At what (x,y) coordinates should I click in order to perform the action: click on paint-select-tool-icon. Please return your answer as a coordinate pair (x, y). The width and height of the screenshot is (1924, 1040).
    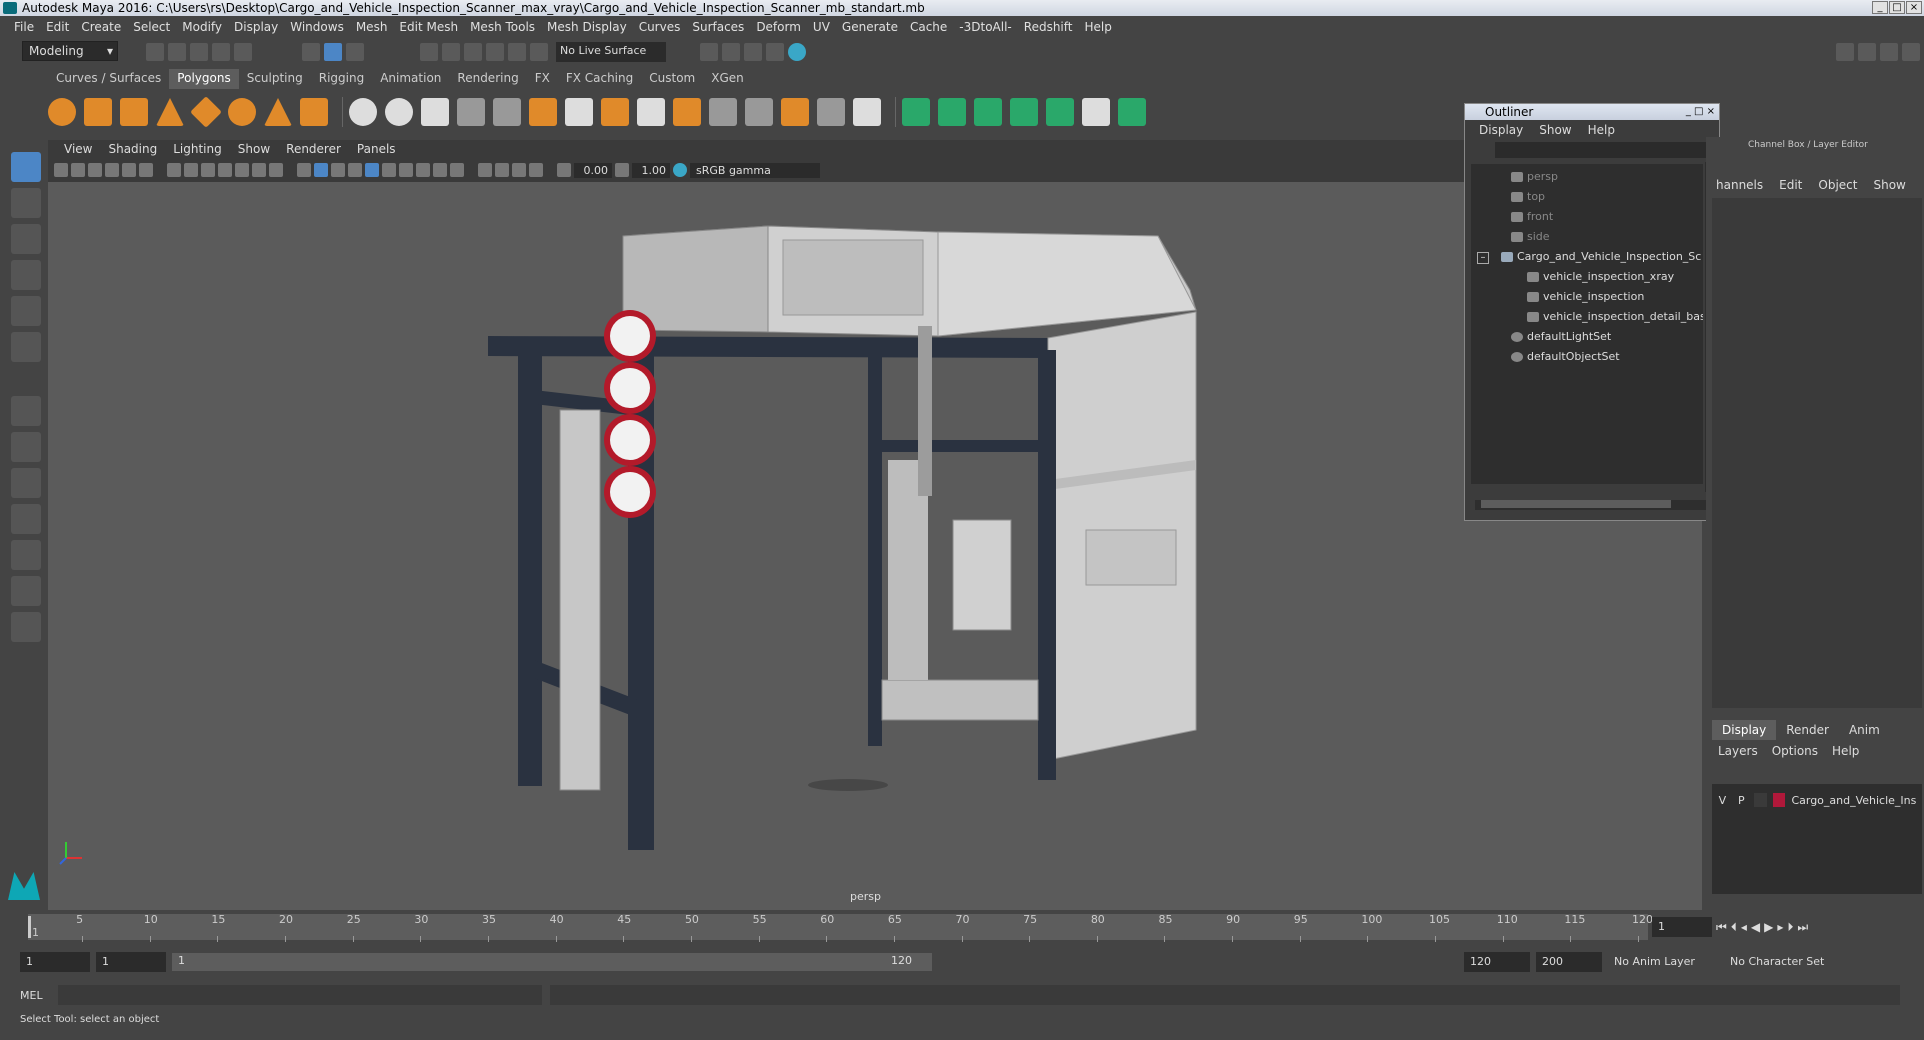
    Looking at the image, I should click on (26, 239).